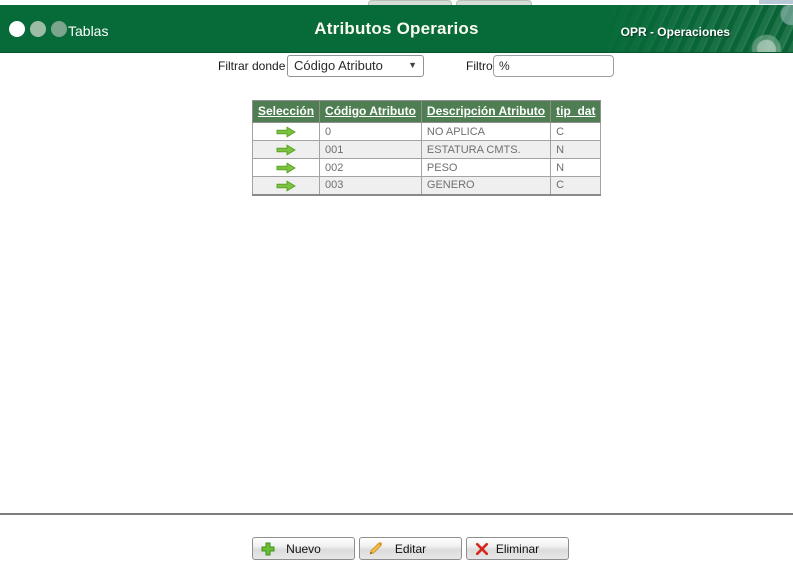 The height and width of the screenshot is (588, 793). I want to click on filter-input, so click(553, 66).